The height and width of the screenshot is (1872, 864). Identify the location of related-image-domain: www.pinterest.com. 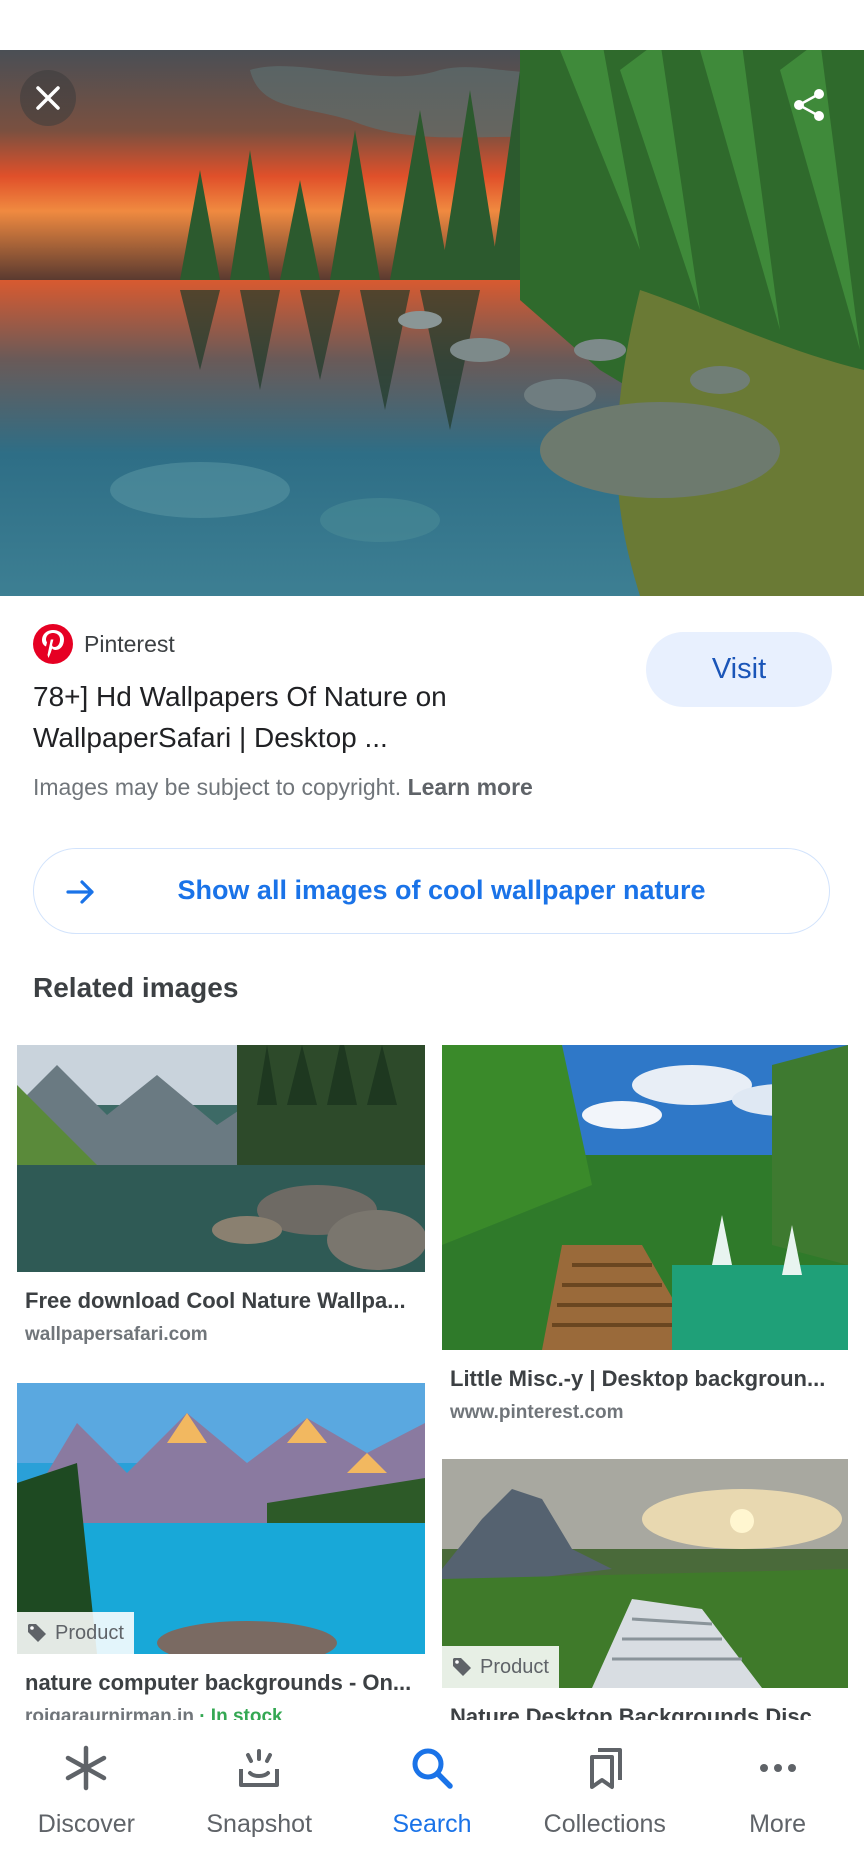
(537, 1412).